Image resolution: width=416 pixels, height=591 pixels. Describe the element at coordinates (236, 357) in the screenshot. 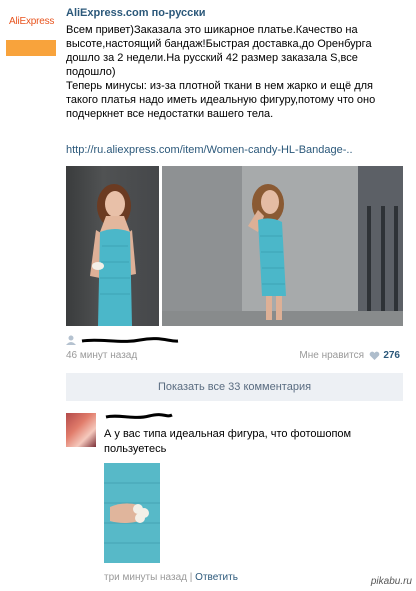

I see `post-meta: 46 минут назад Мне нравится 276` at that location.